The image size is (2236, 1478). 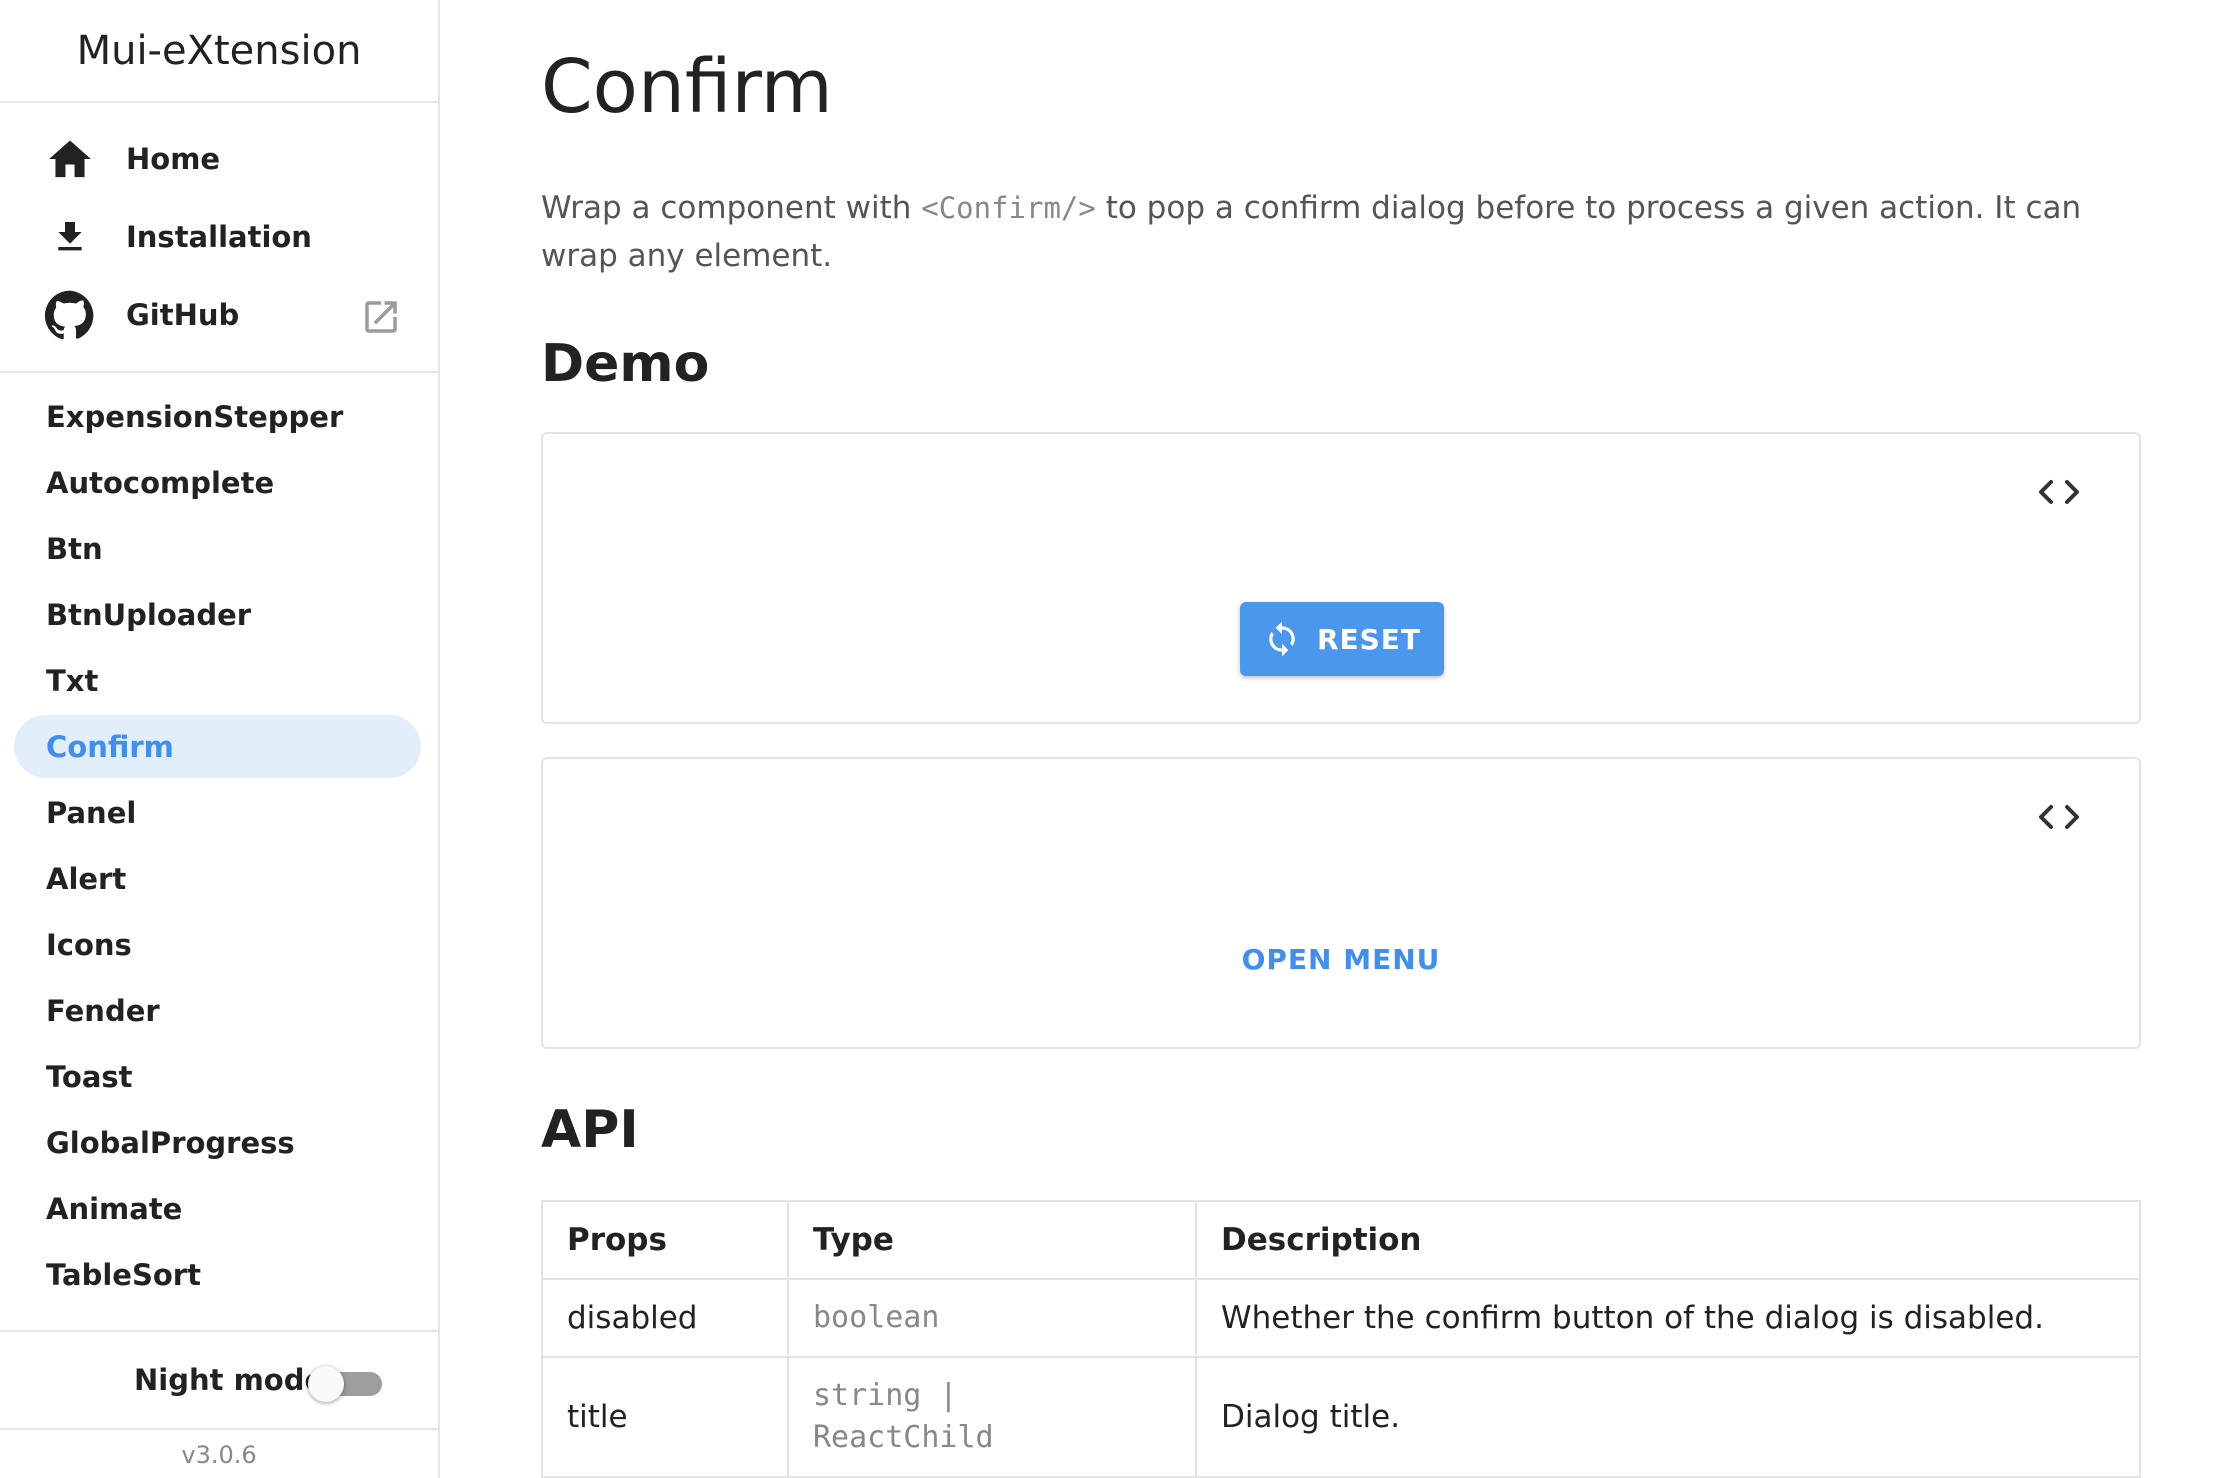 I want to click on sidebar-item-panel: Panel, so click(x=217, y=812).